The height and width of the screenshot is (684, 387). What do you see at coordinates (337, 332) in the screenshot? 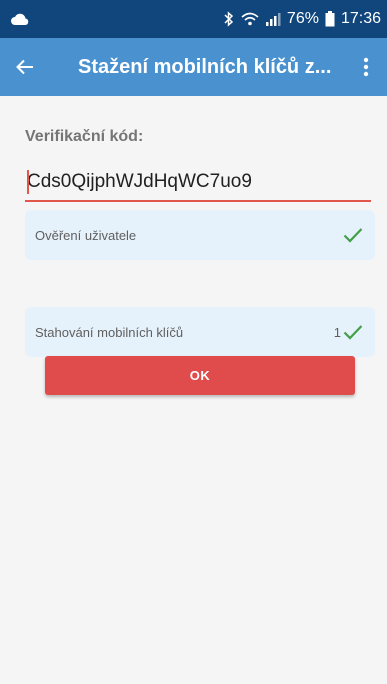
I see `step-count: 1` at bounding box center [337, 332].